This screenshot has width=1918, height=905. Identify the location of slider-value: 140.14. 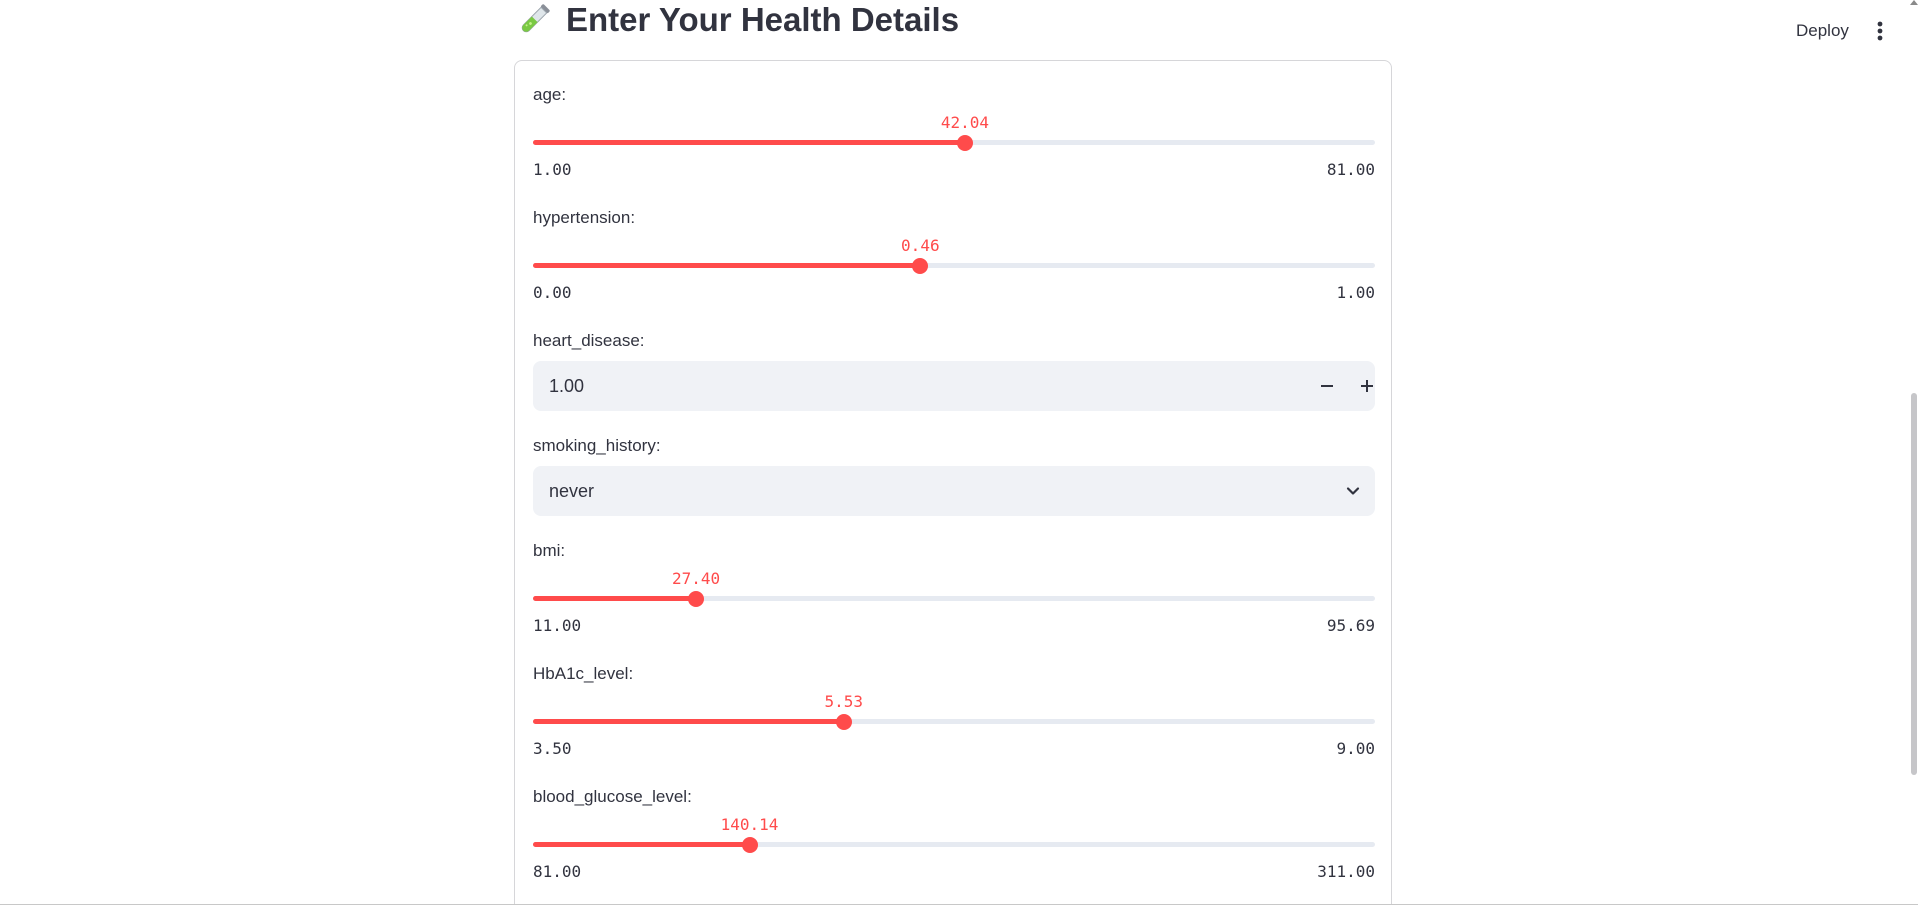
(749, 824).